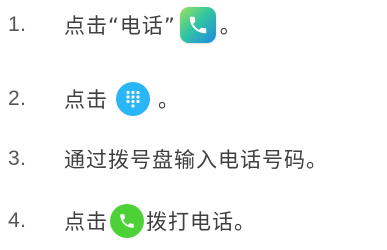 The width and height of the screenshot is (387, 250). What do you see at coordinates (127, 221) in the screenshot?
I see `call-icon` at bounding box center [127, 221].